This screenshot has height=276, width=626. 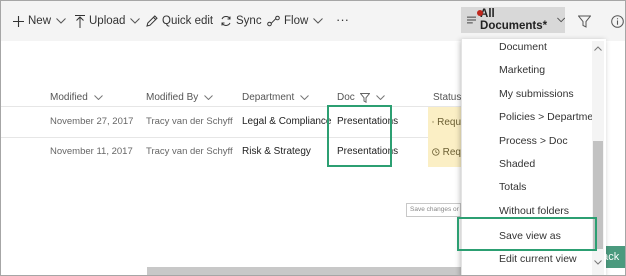 I want to click on save-view-tooltip: Save changes or create a new view, so click(x=433, y=210).